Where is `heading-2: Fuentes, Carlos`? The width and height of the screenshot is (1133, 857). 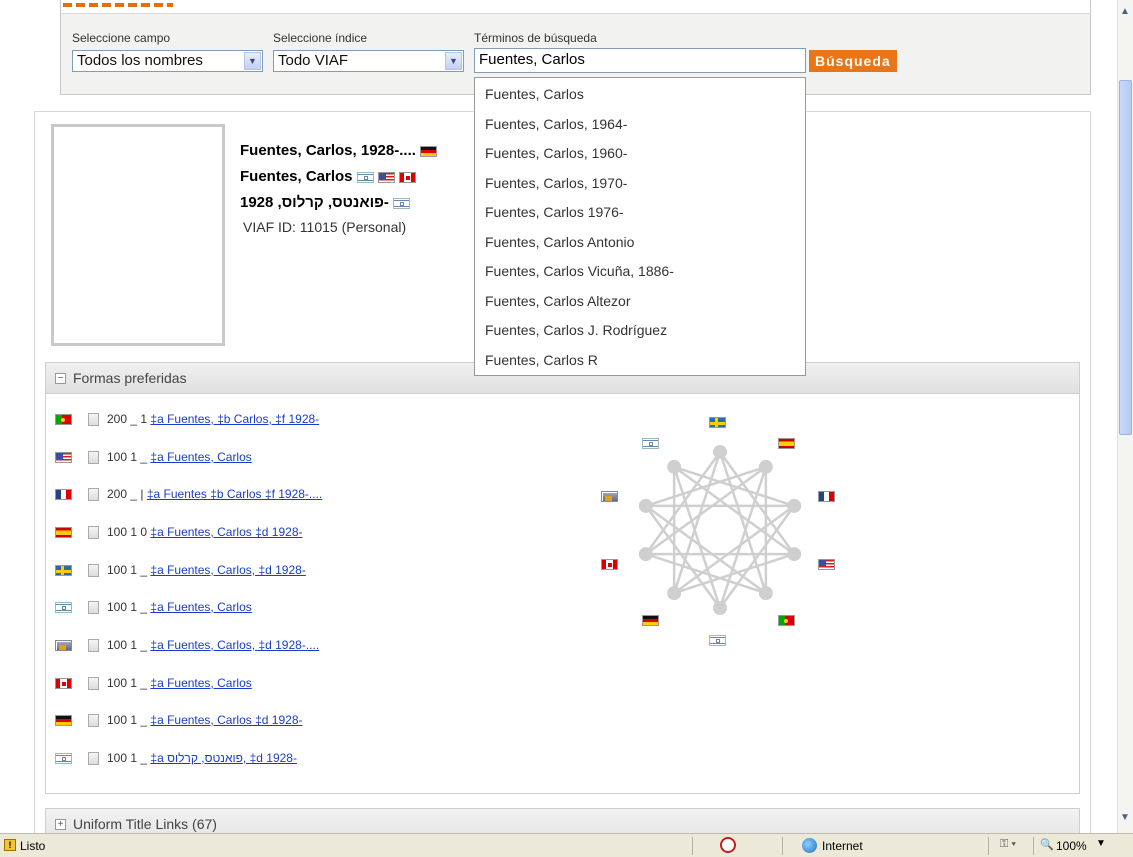
heading-2: Fuentes, Carlos is located at coordinates (328, 176).